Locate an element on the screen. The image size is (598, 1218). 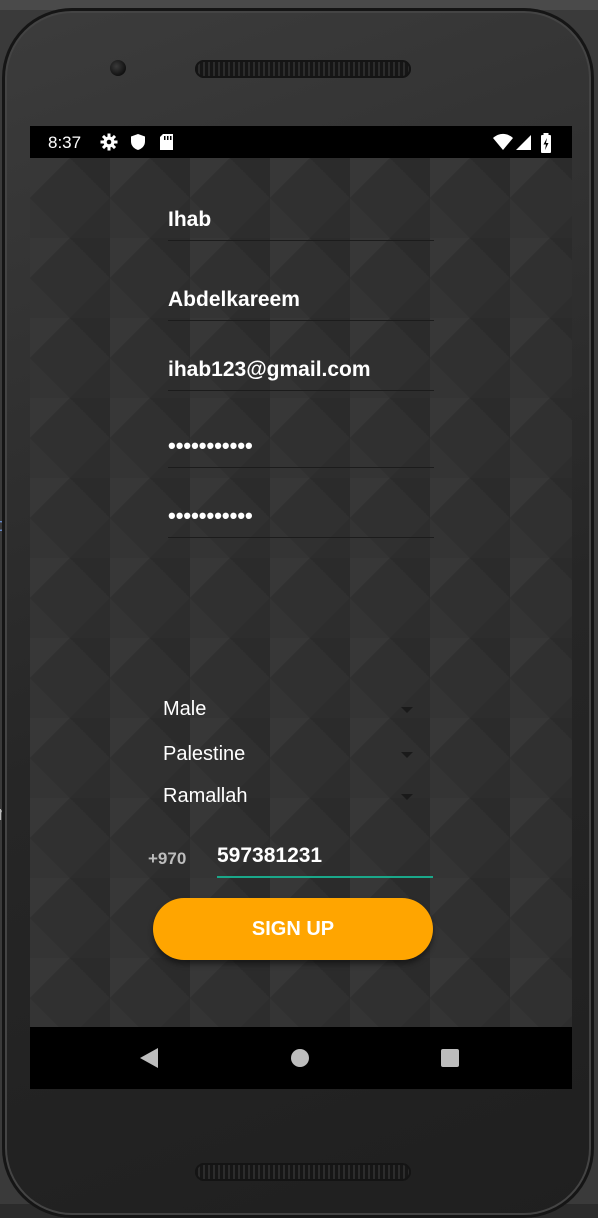
battery-icon is located at coordinates (546, 143).